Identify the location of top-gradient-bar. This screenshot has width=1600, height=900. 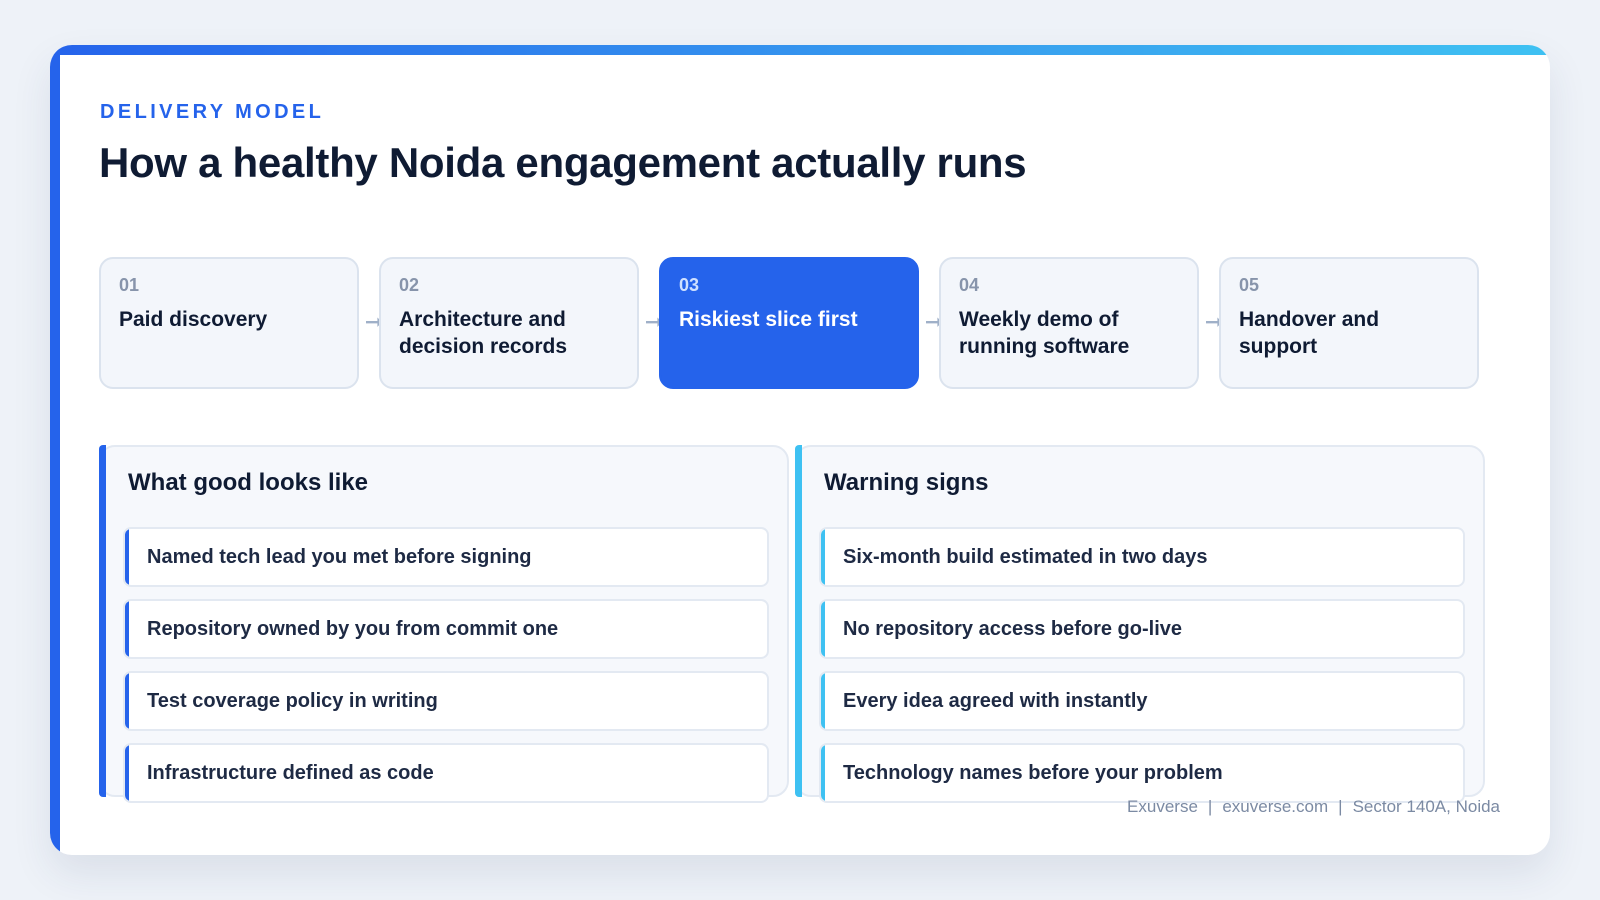
(800, 50).